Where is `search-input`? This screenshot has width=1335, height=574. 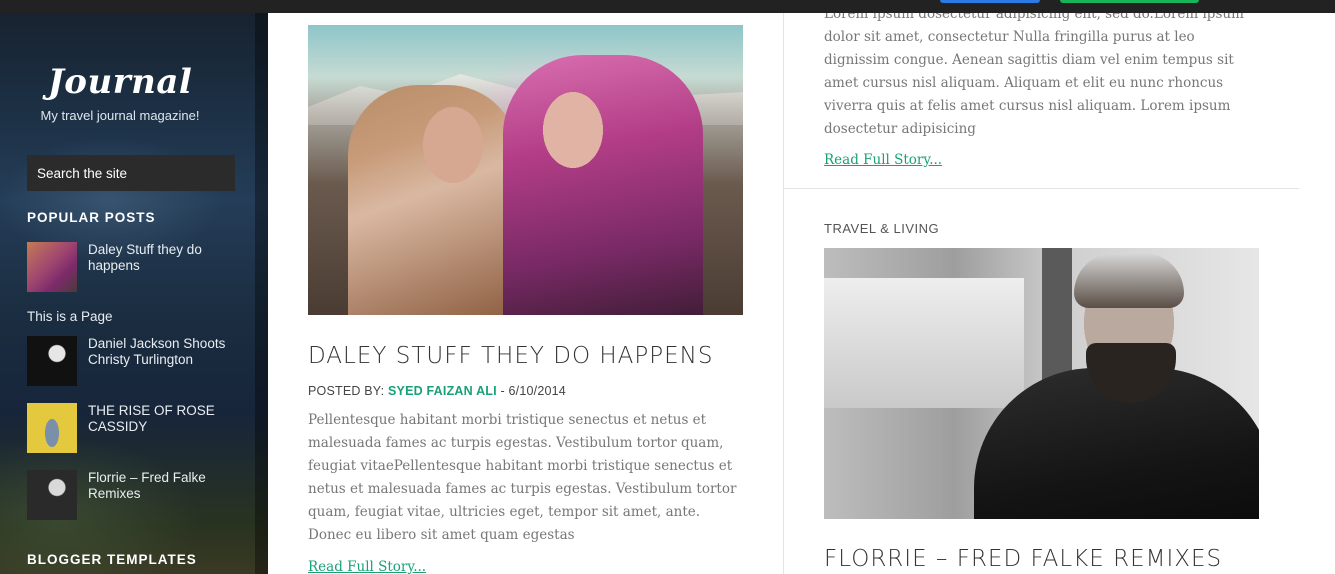
search-input is located at coordinates (131, 173).